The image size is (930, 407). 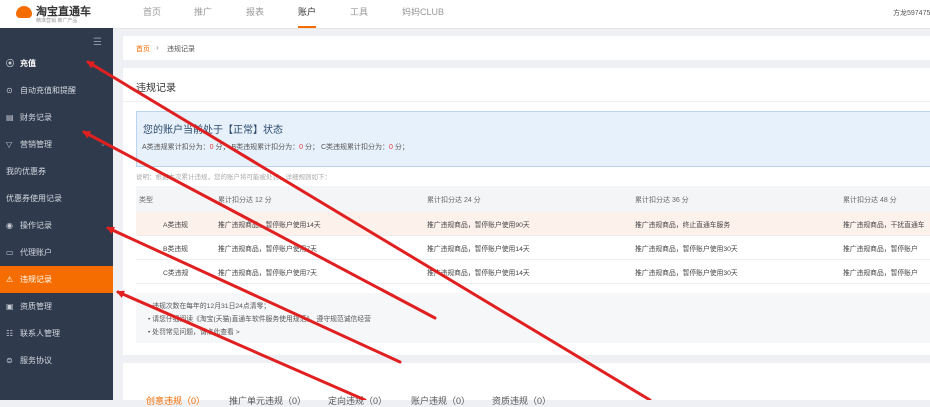 I want to click on sidebar-item-recharge: ⦿ 充值, so click(x=56, y=63).